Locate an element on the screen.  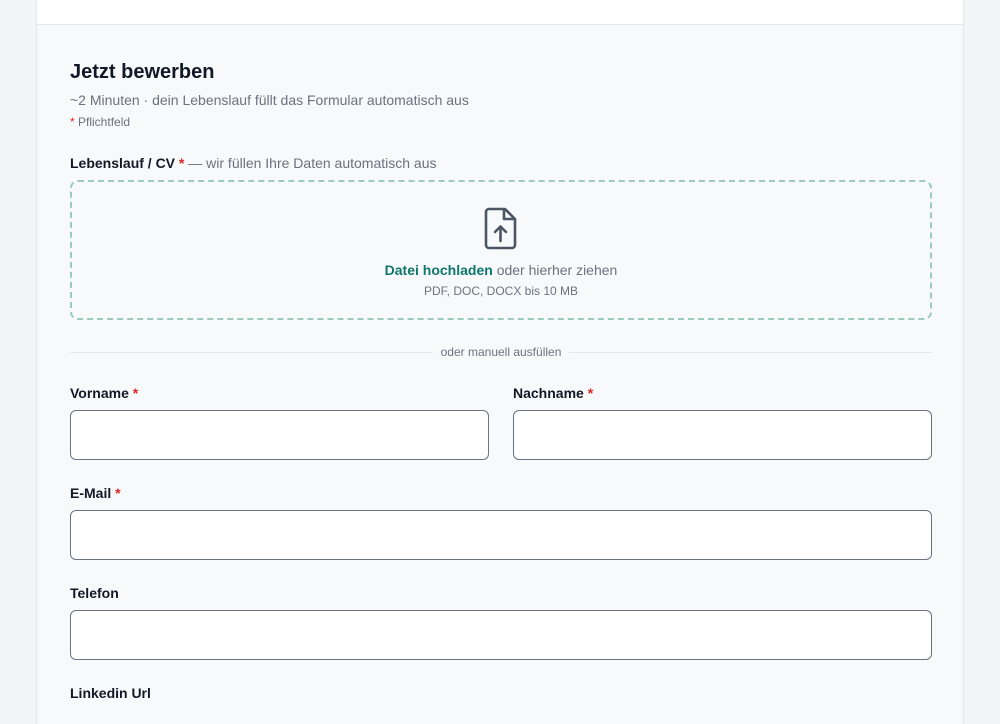
first-name-label: Vorname * is located at coordinates (104, 393).